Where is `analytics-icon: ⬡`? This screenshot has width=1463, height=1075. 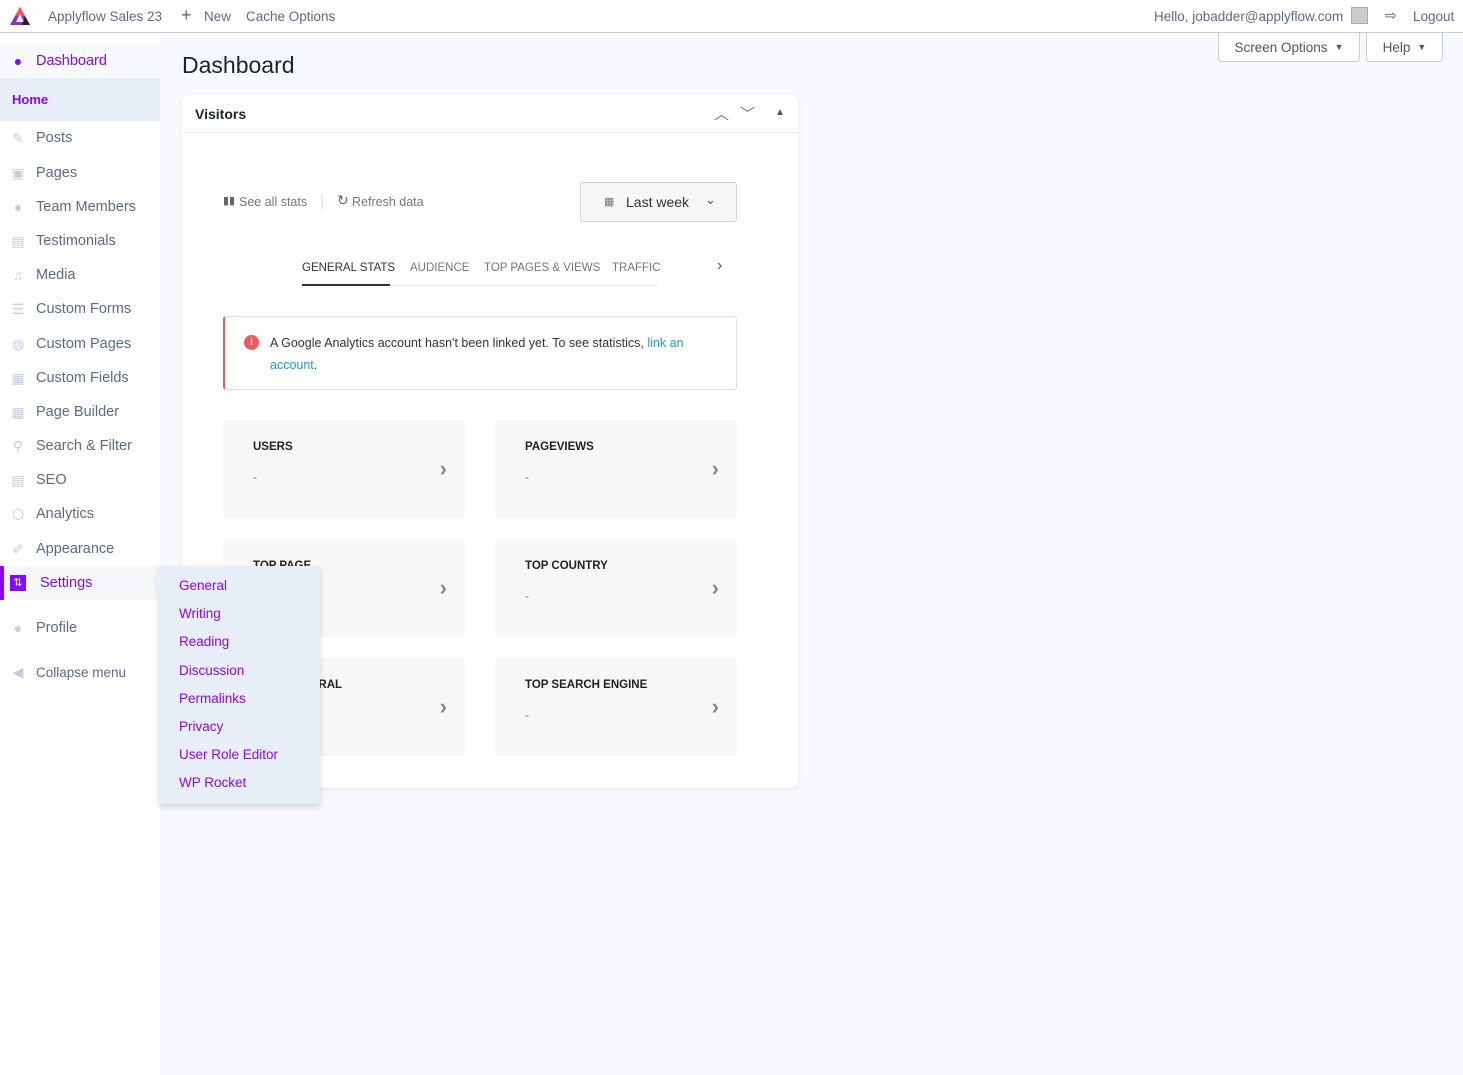
analytics-icon: ⬡ is located at coordinates (18, 514).